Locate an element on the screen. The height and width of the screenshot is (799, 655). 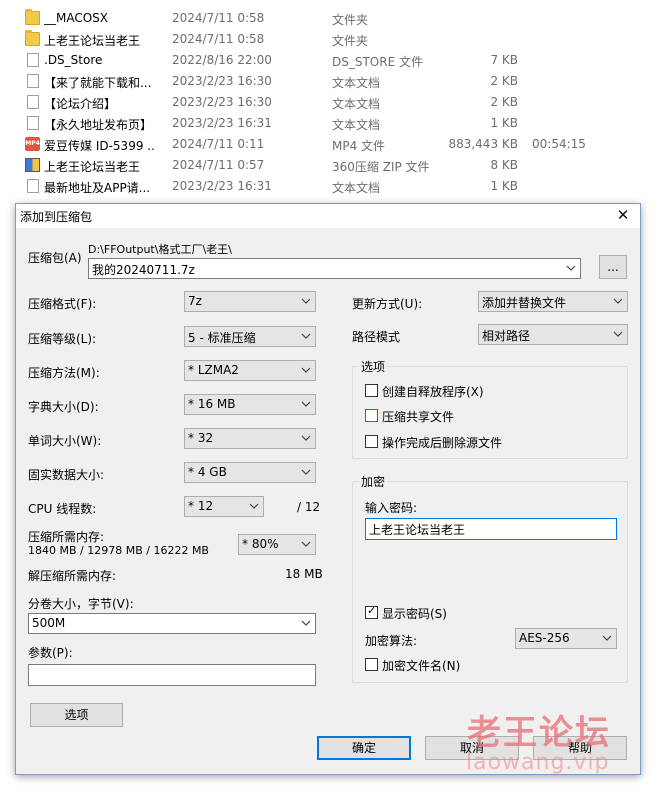
close-button: ✕ is located at coordinates (623, 216).